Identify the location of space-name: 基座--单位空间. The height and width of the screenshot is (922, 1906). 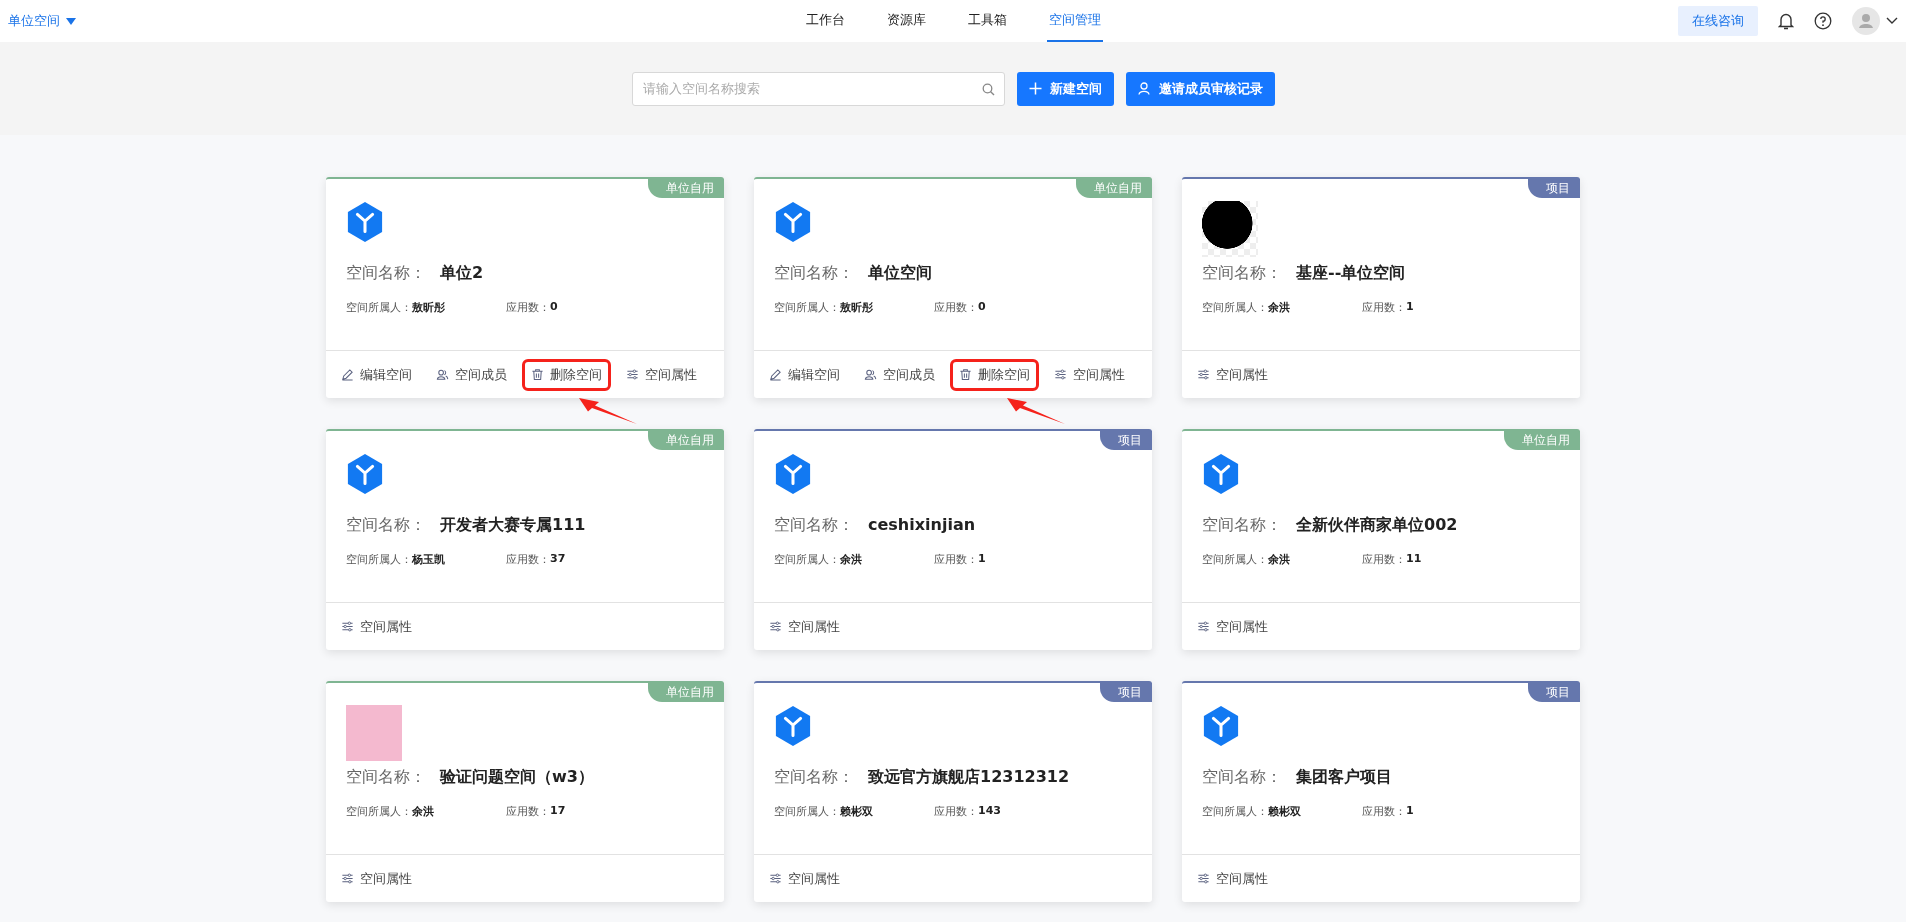
(1351, 273).